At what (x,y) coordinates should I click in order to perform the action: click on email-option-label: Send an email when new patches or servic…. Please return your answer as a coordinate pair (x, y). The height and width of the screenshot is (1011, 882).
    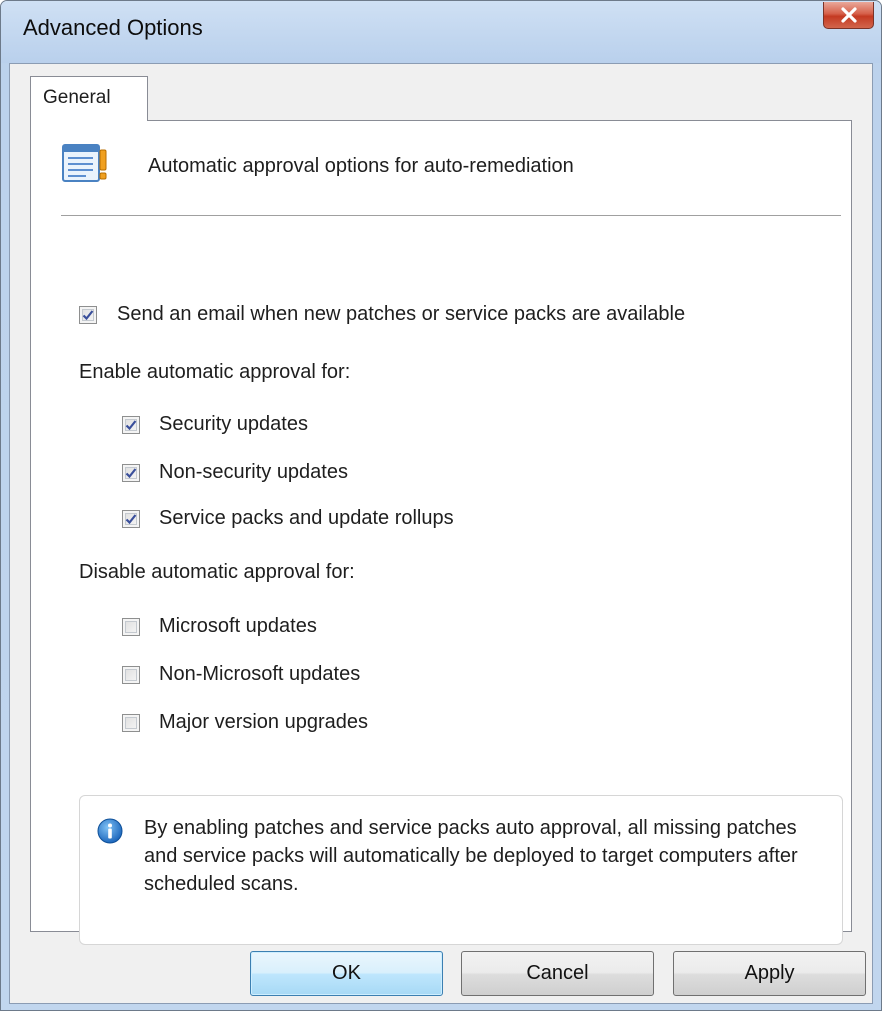
    Looking at the image, I should click on (401, 314).